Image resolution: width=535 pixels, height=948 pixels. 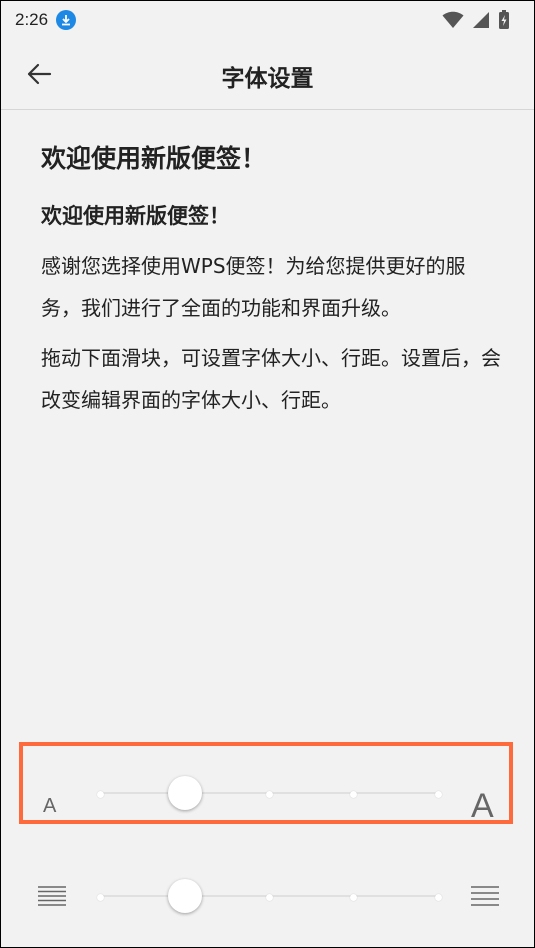 What do you see at coordinates (184, 896) in the screenshot?
I see `line-spacing-thumb` at bounding box center [184, 896].